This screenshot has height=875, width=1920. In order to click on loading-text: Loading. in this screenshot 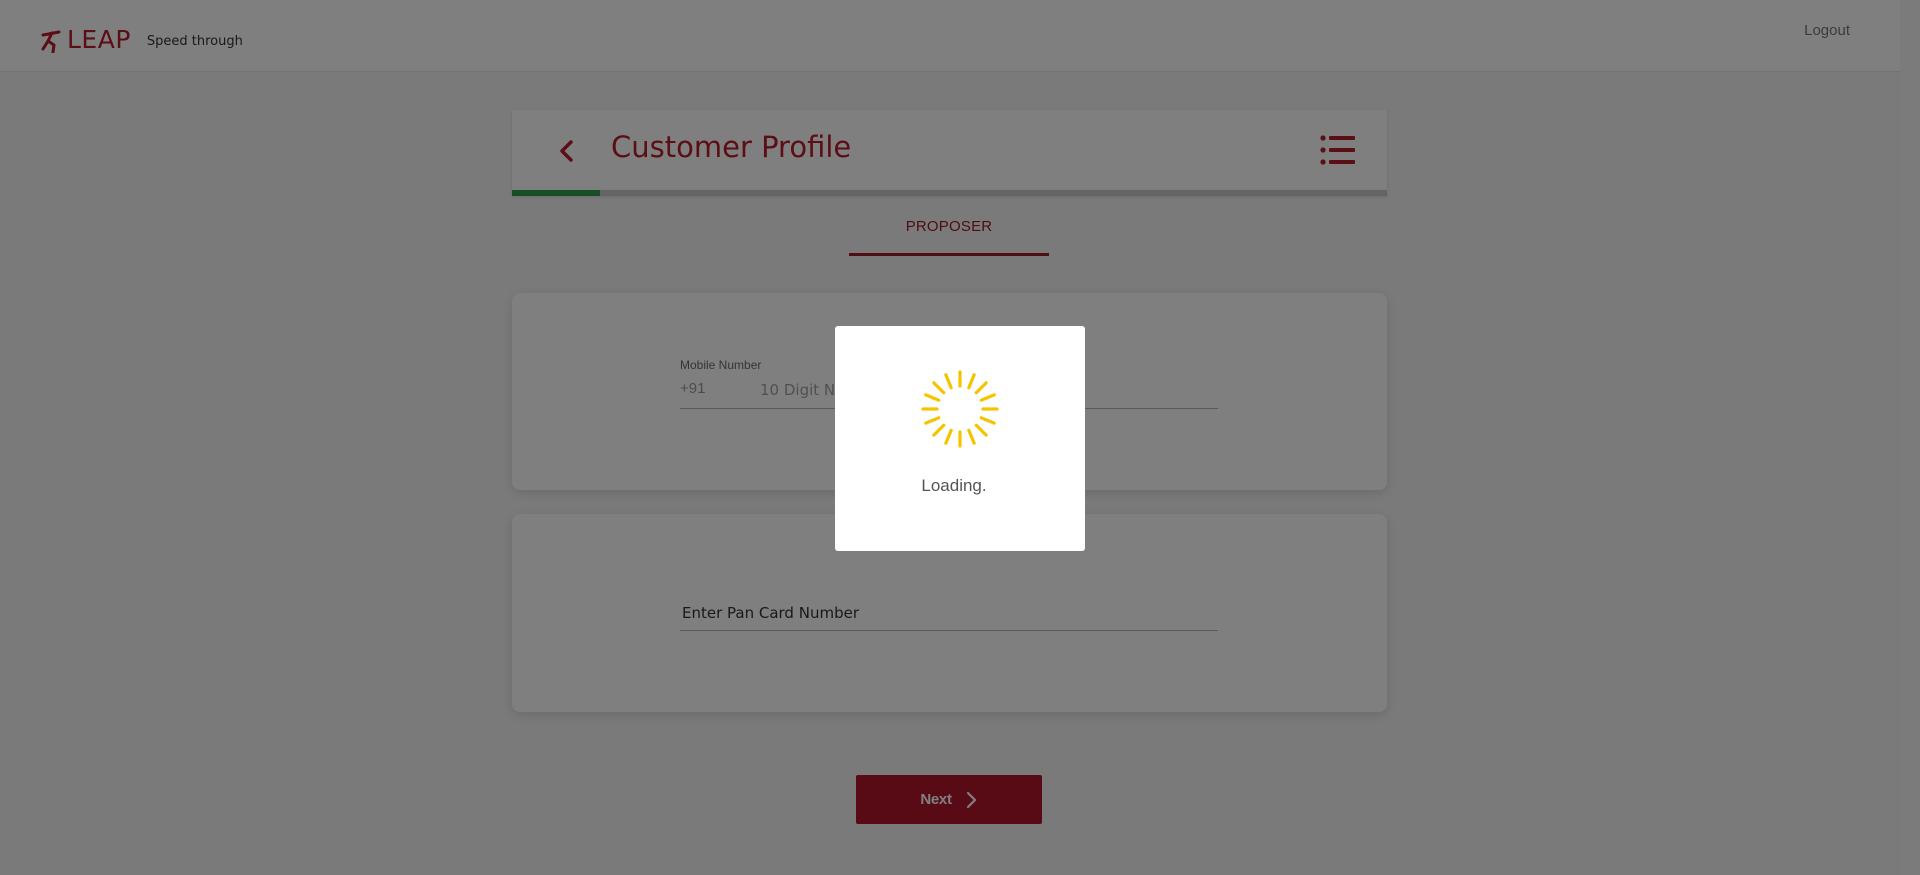, I will do `click(954, 485)`.